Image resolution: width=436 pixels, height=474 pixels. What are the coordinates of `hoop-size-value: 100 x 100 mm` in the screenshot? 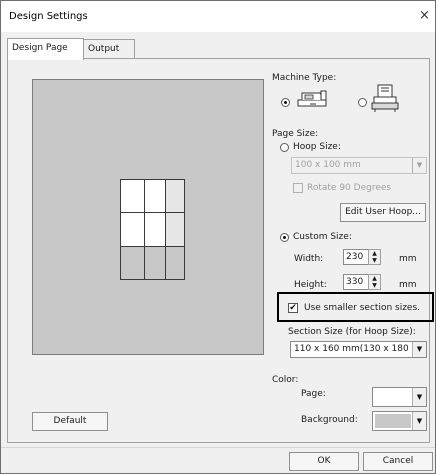 It's located at (328, 165).